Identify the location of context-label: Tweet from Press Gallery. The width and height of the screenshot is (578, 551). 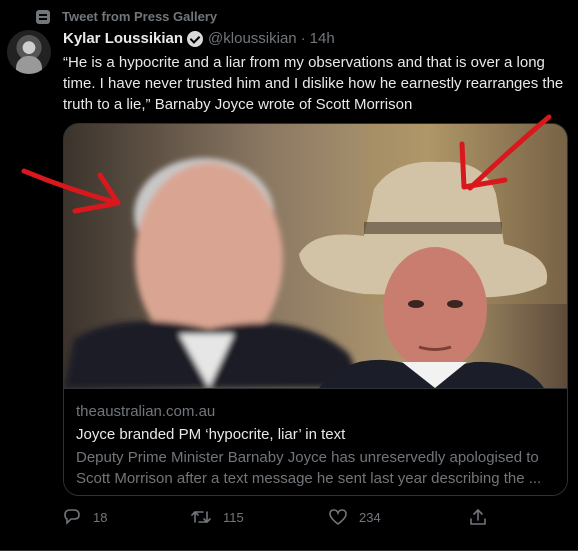
(140, 16).